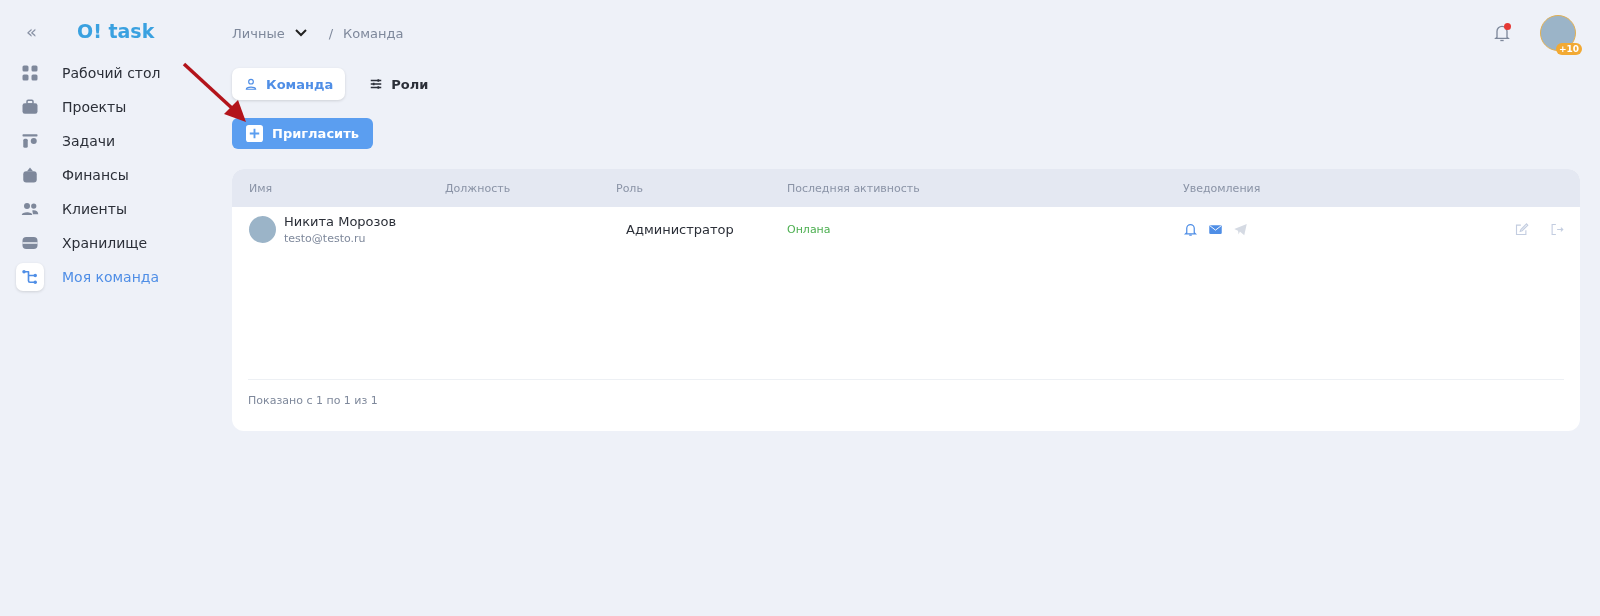  Describe the element at coordinates (262, 229) in the screenshot. I see `user-avatar` at that location.